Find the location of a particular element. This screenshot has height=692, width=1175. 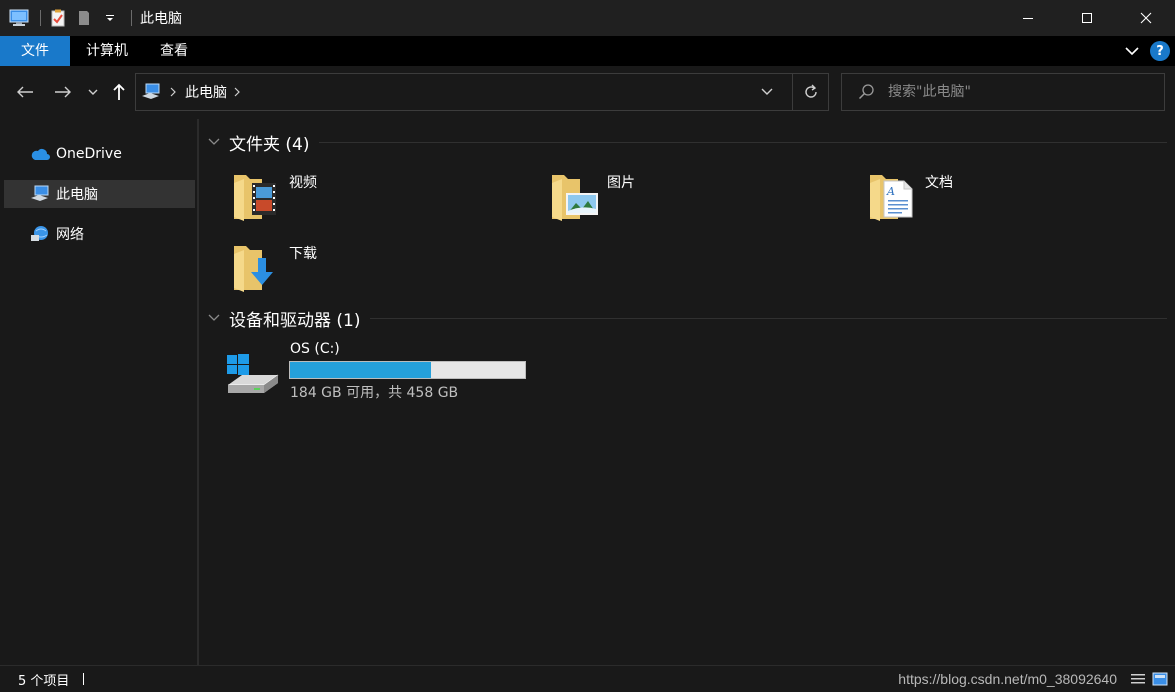

window-controls is located at coordinates (1086, 18).